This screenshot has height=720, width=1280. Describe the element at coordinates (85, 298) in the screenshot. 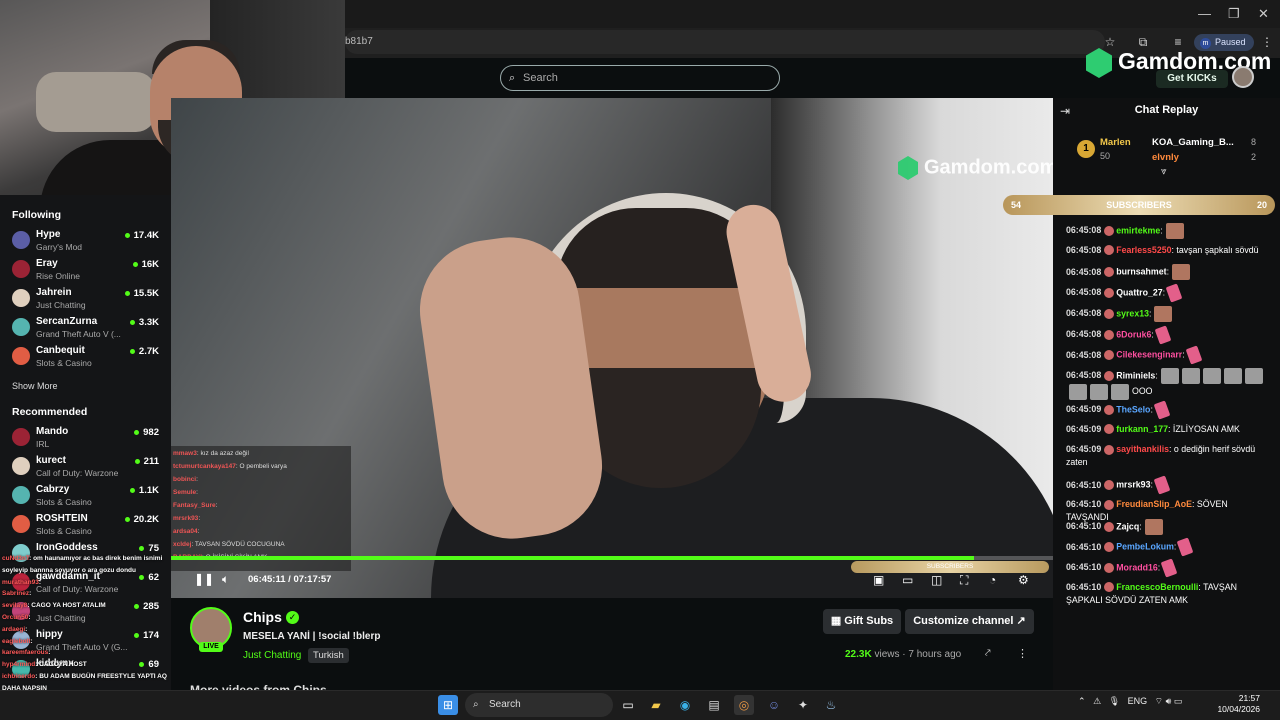

I see `sidebar-channel-item: Jahrein Just Chatting 15.5K` at that location.